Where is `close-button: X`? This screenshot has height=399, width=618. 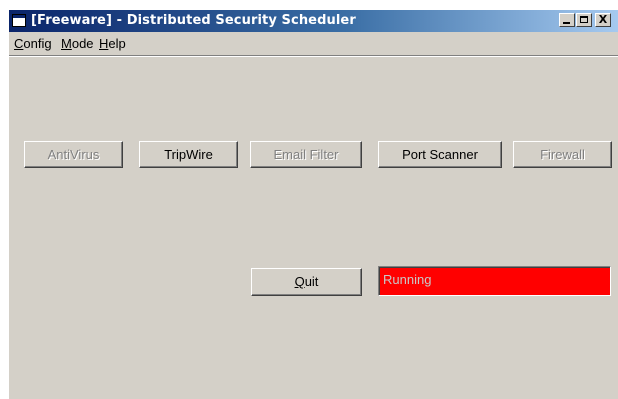 close-button: X is located at coordinates (603, 20).